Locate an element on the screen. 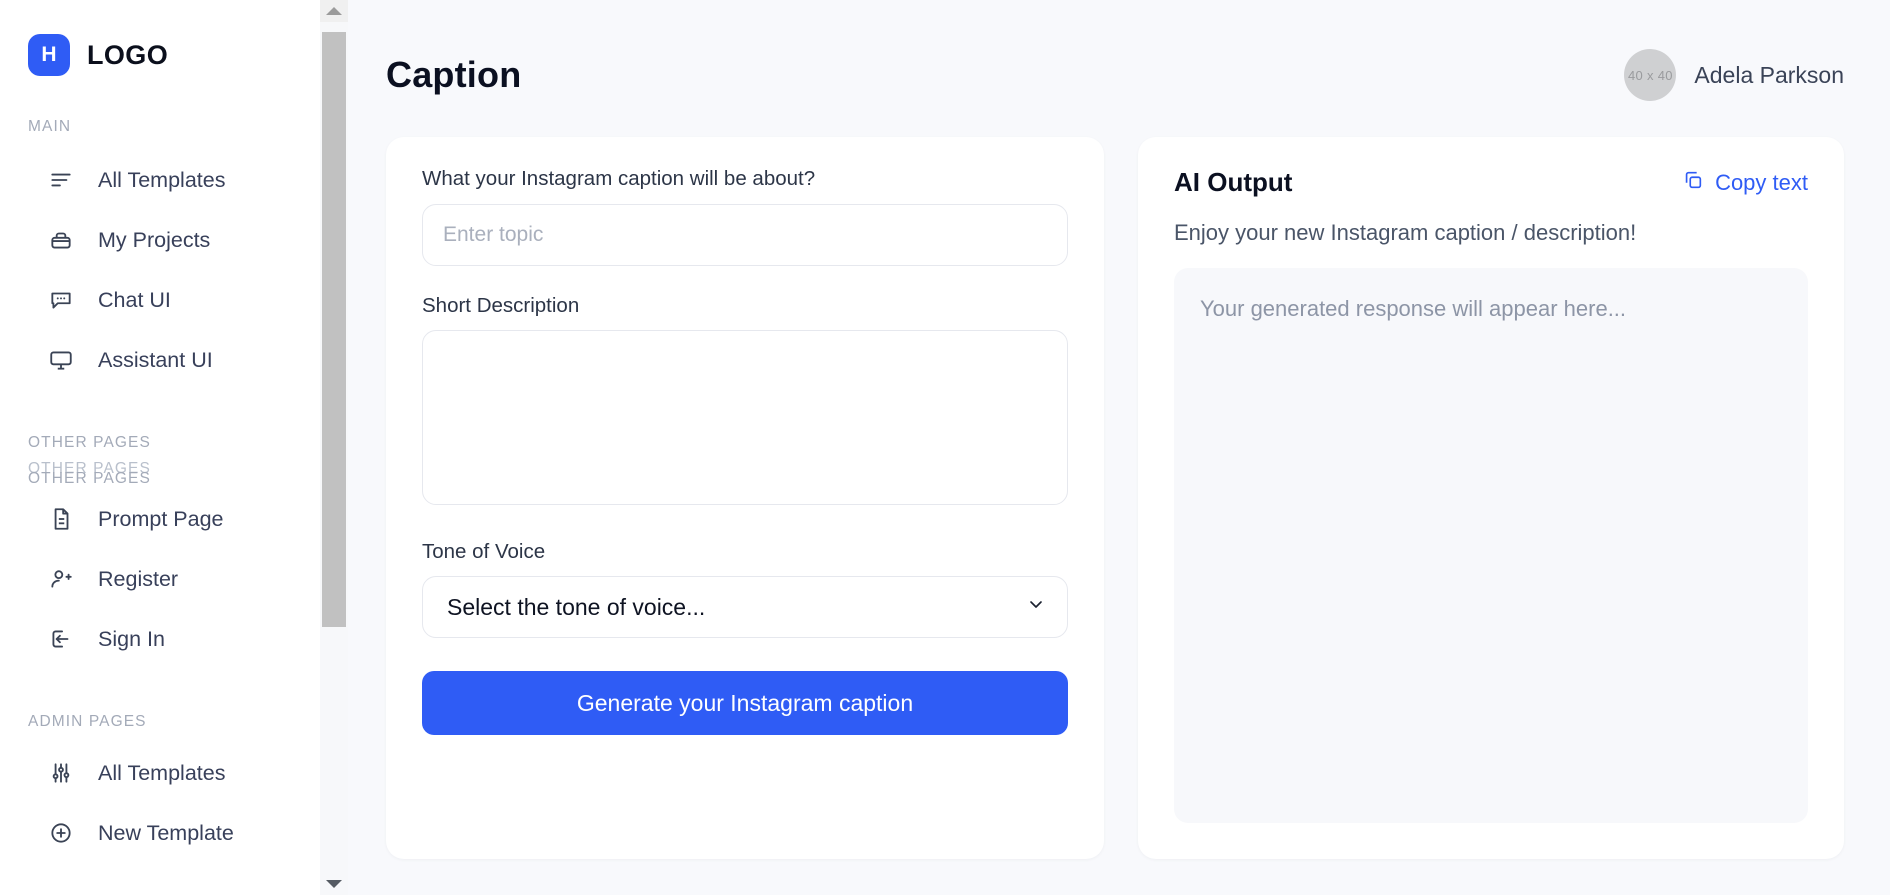 The image size is (1890, 895). sidebar-item-admin-all-templates: All Templates is located at coordinates (160, 773).